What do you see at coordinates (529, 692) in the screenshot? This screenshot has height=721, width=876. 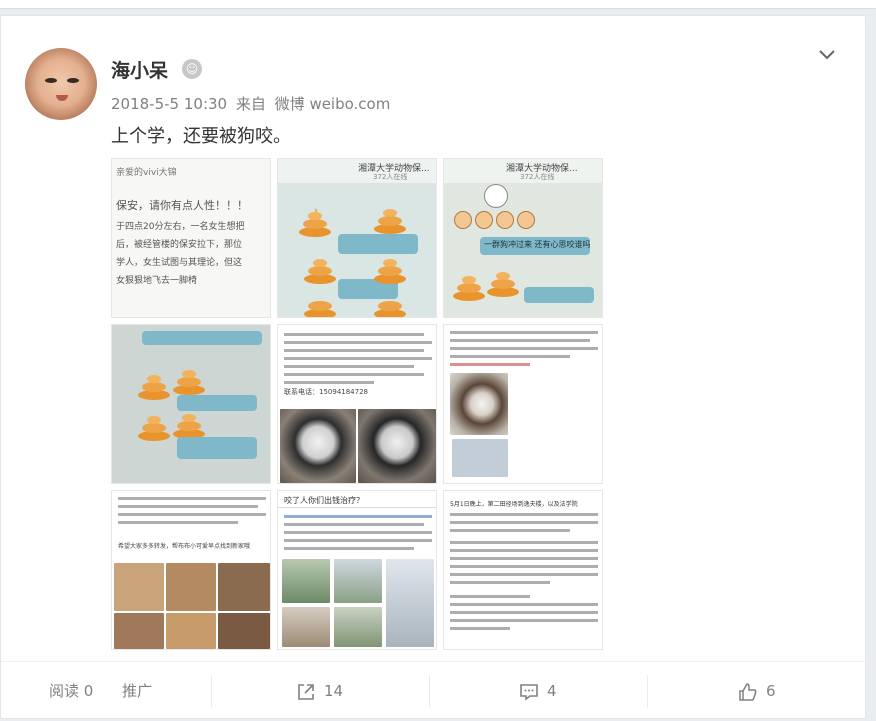 I see `comment-icon` at bounding box center [529, 692].